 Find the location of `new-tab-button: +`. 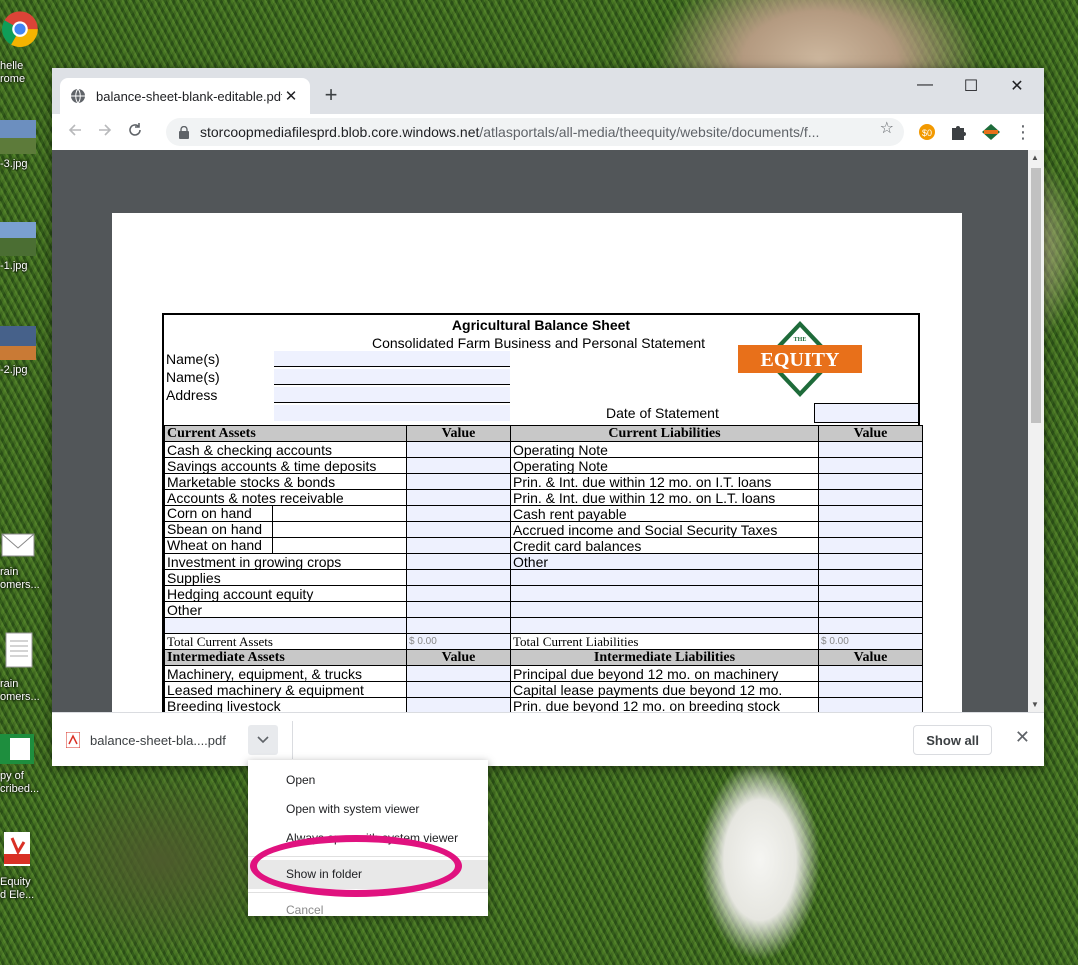

new-tab-button: + is located at coordinates (331, 95).